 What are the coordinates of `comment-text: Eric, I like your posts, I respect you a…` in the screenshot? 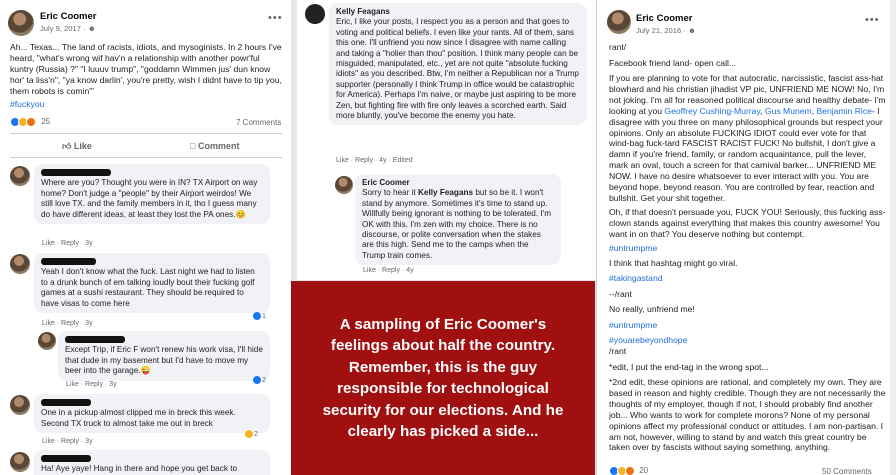 It's located at (457, 69).